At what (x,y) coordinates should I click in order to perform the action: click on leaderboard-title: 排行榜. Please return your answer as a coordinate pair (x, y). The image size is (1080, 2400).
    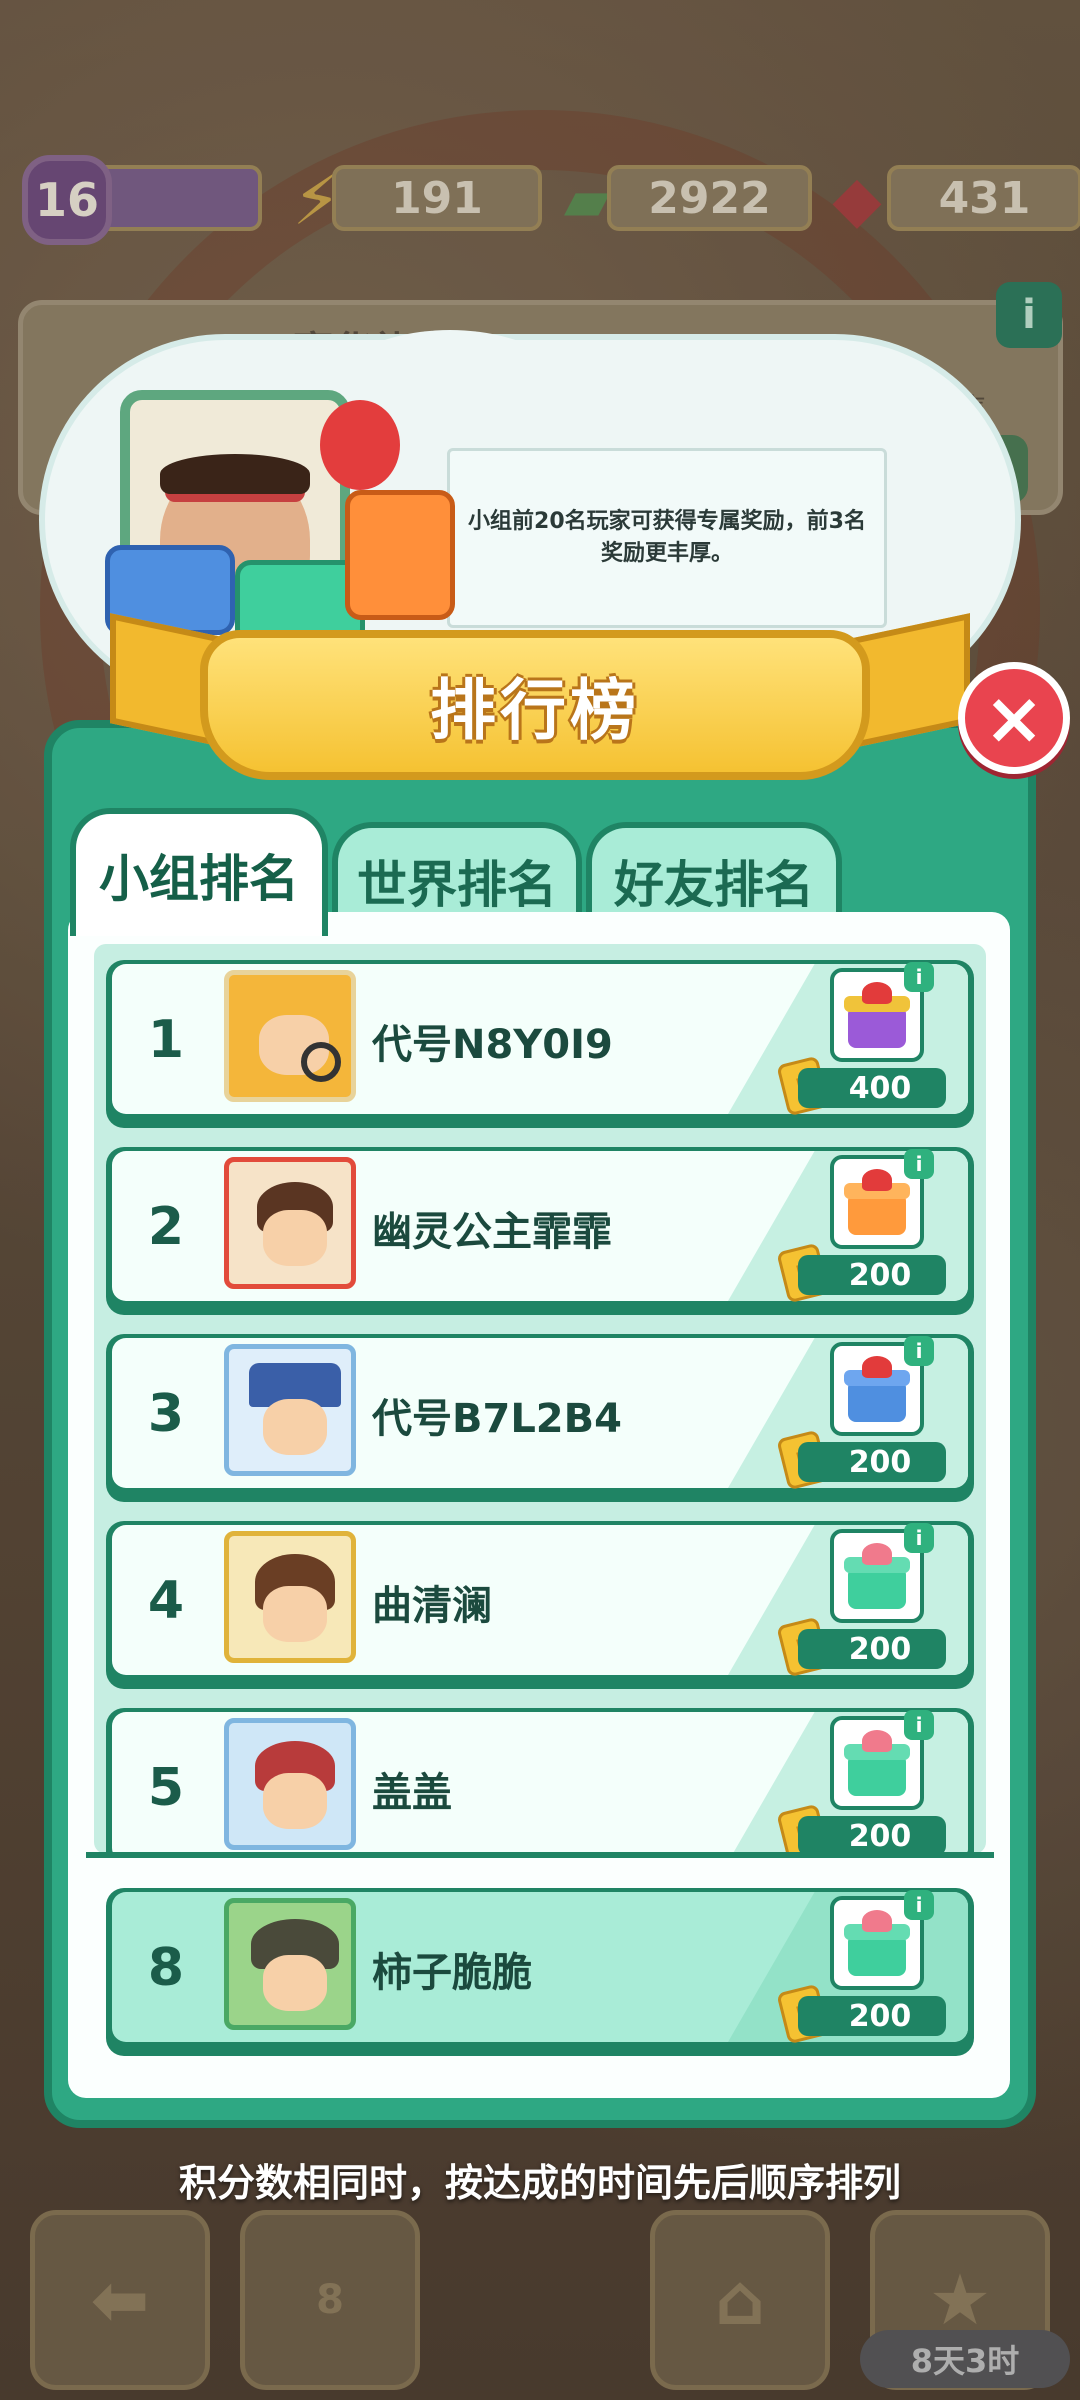
    Looking at the image, I should click on (535, 710).